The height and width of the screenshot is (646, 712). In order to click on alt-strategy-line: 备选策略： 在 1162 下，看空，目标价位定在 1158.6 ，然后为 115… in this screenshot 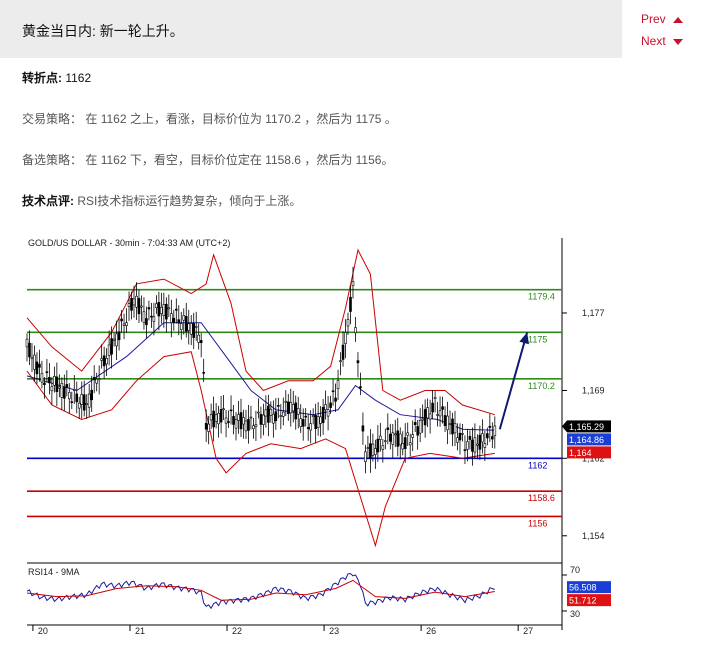, I will do `click(207, 159)`.